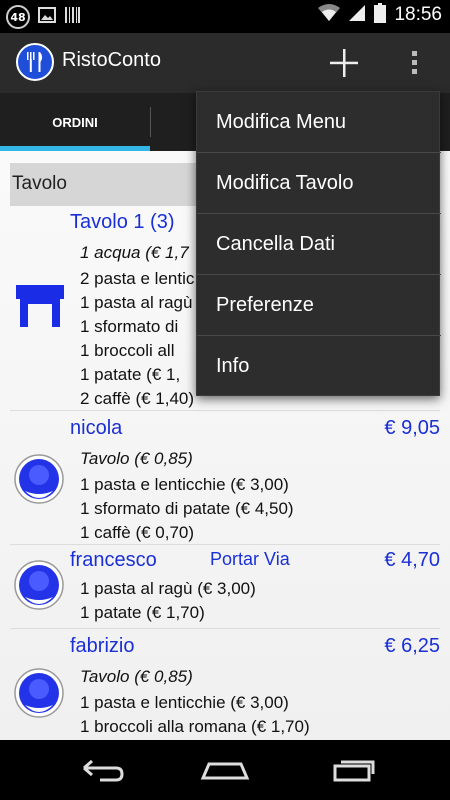 The width and height of the screenshot is (450, 800). Describe the element at coordinates (72, 17) in the screenshot. I see `barcode-icon` at that location.